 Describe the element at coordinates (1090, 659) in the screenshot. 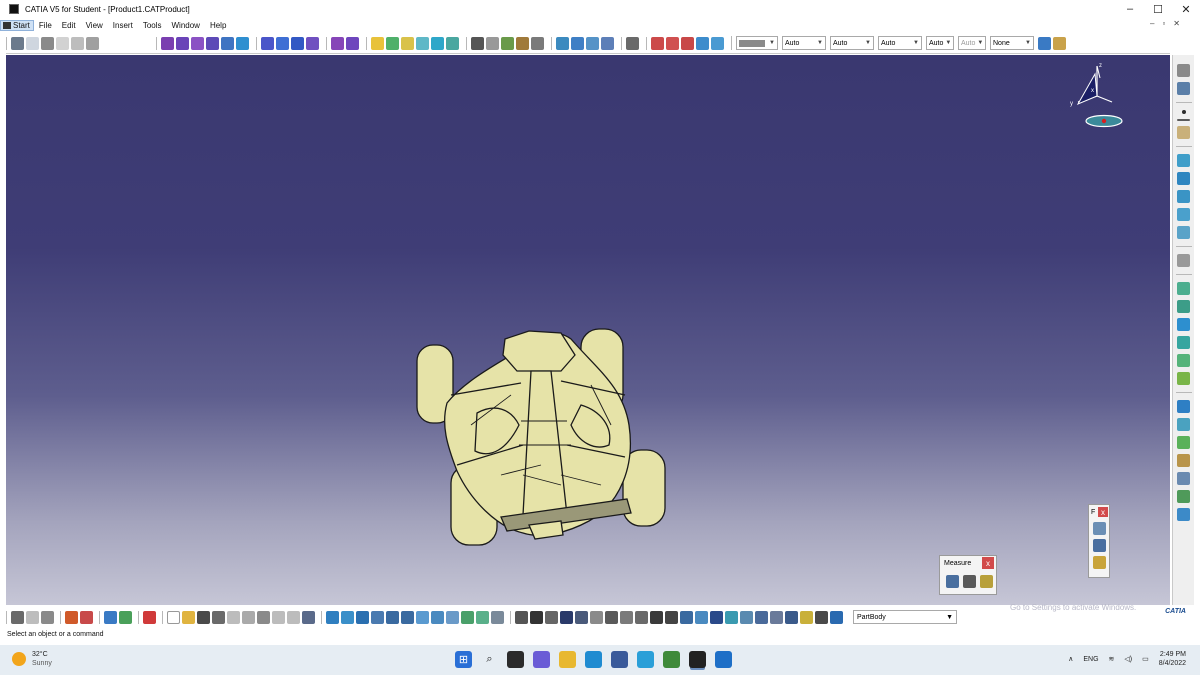

I see `language-indicator: ENG` at that location.